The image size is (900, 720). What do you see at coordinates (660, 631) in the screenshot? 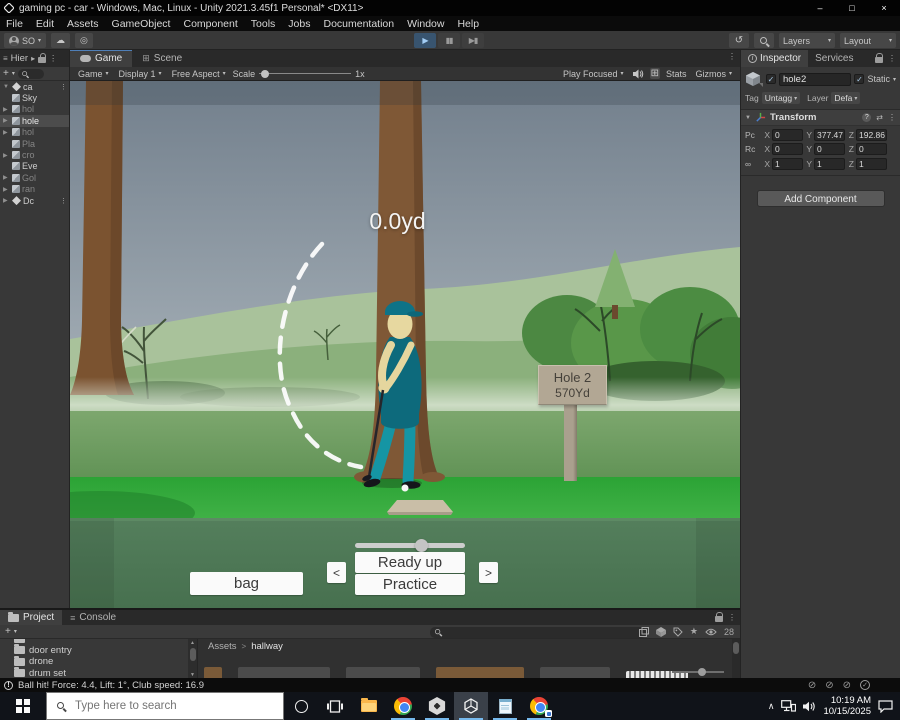
I see `package-icon` at bounding box center [660, 631].